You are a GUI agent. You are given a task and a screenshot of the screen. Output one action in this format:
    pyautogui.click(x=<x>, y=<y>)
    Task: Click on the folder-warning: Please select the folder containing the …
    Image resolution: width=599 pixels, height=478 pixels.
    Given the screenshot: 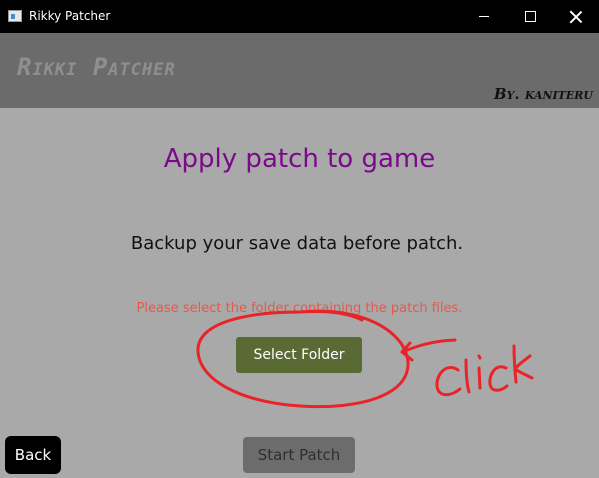 What is the action you would take?
    pyautogui.click(x=299, y=308)
    